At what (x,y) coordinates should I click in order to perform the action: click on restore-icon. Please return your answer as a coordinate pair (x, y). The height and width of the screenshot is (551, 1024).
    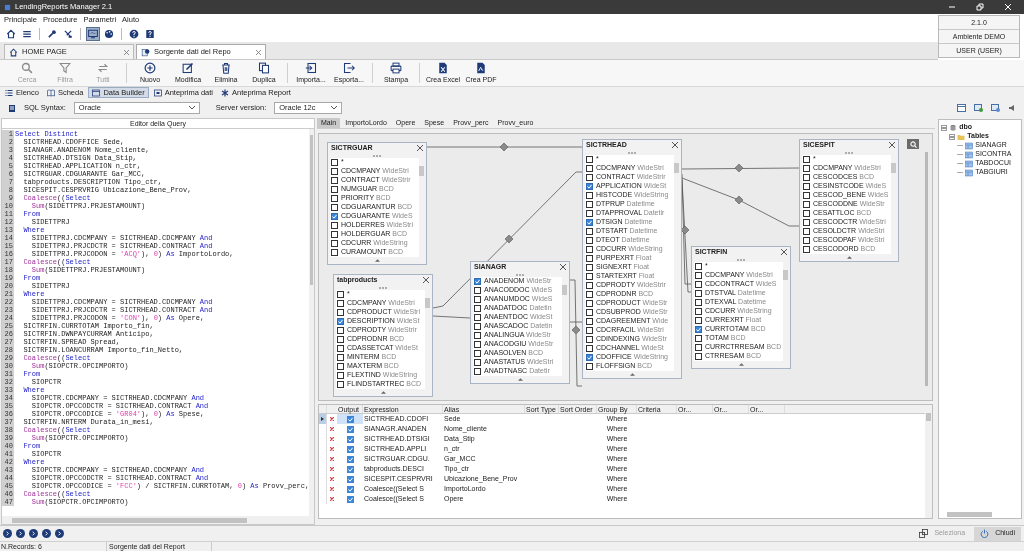
    Looking at the image, I should click on (980, 7).